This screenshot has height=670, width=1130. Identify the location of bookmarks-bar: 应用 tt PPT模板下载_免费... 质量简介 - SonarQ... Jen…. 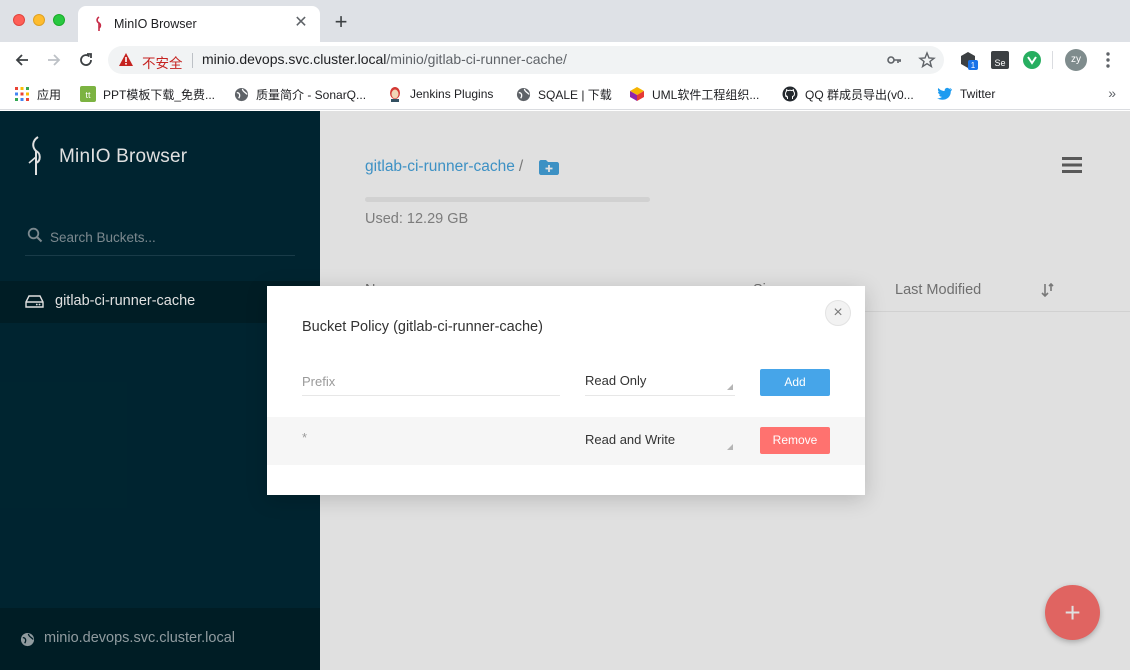
(565, 94).